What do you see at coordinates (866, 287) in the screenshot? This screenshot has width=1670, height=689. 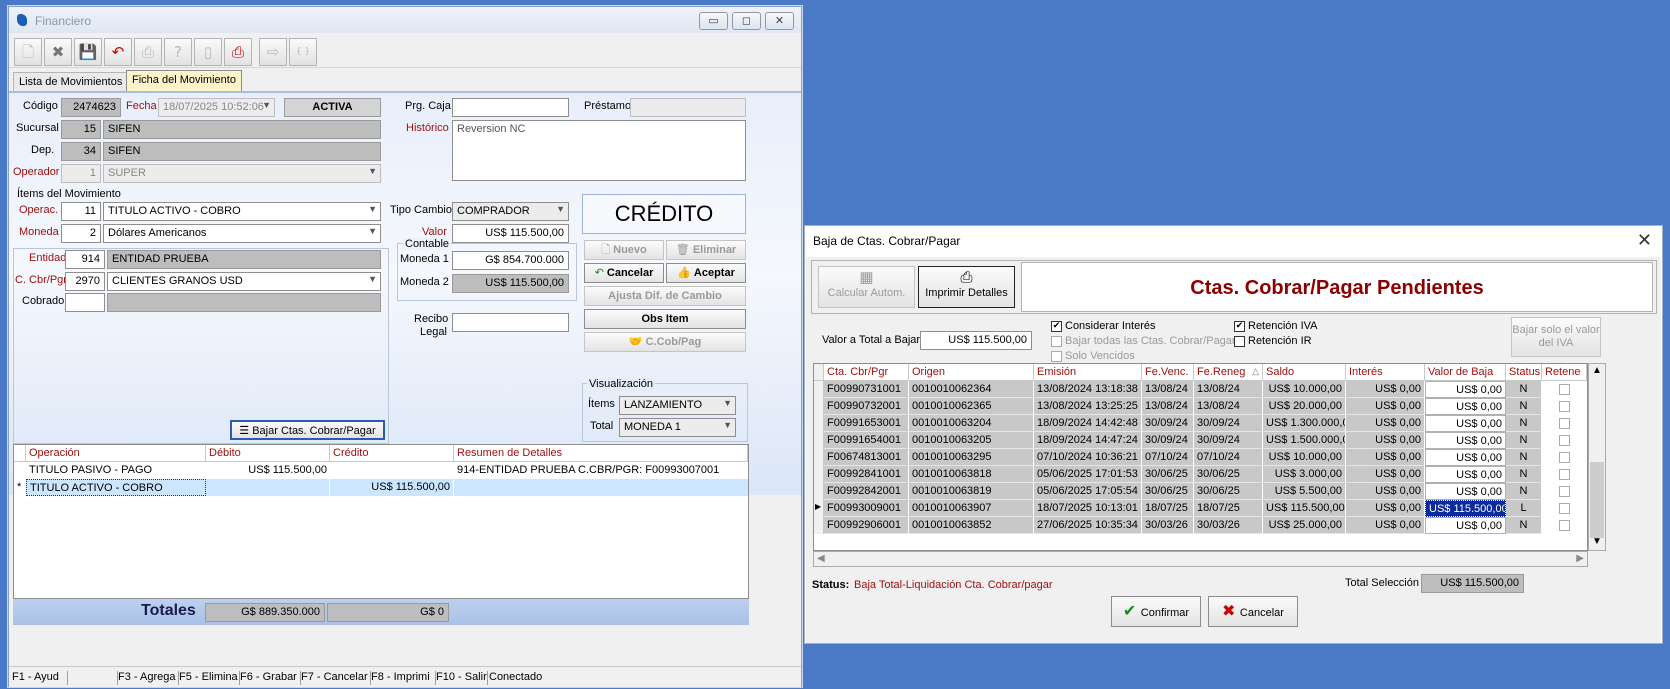 I see `calcular-autom-button: ▦ Calcular Autom.` at bounding box center [866, 287].